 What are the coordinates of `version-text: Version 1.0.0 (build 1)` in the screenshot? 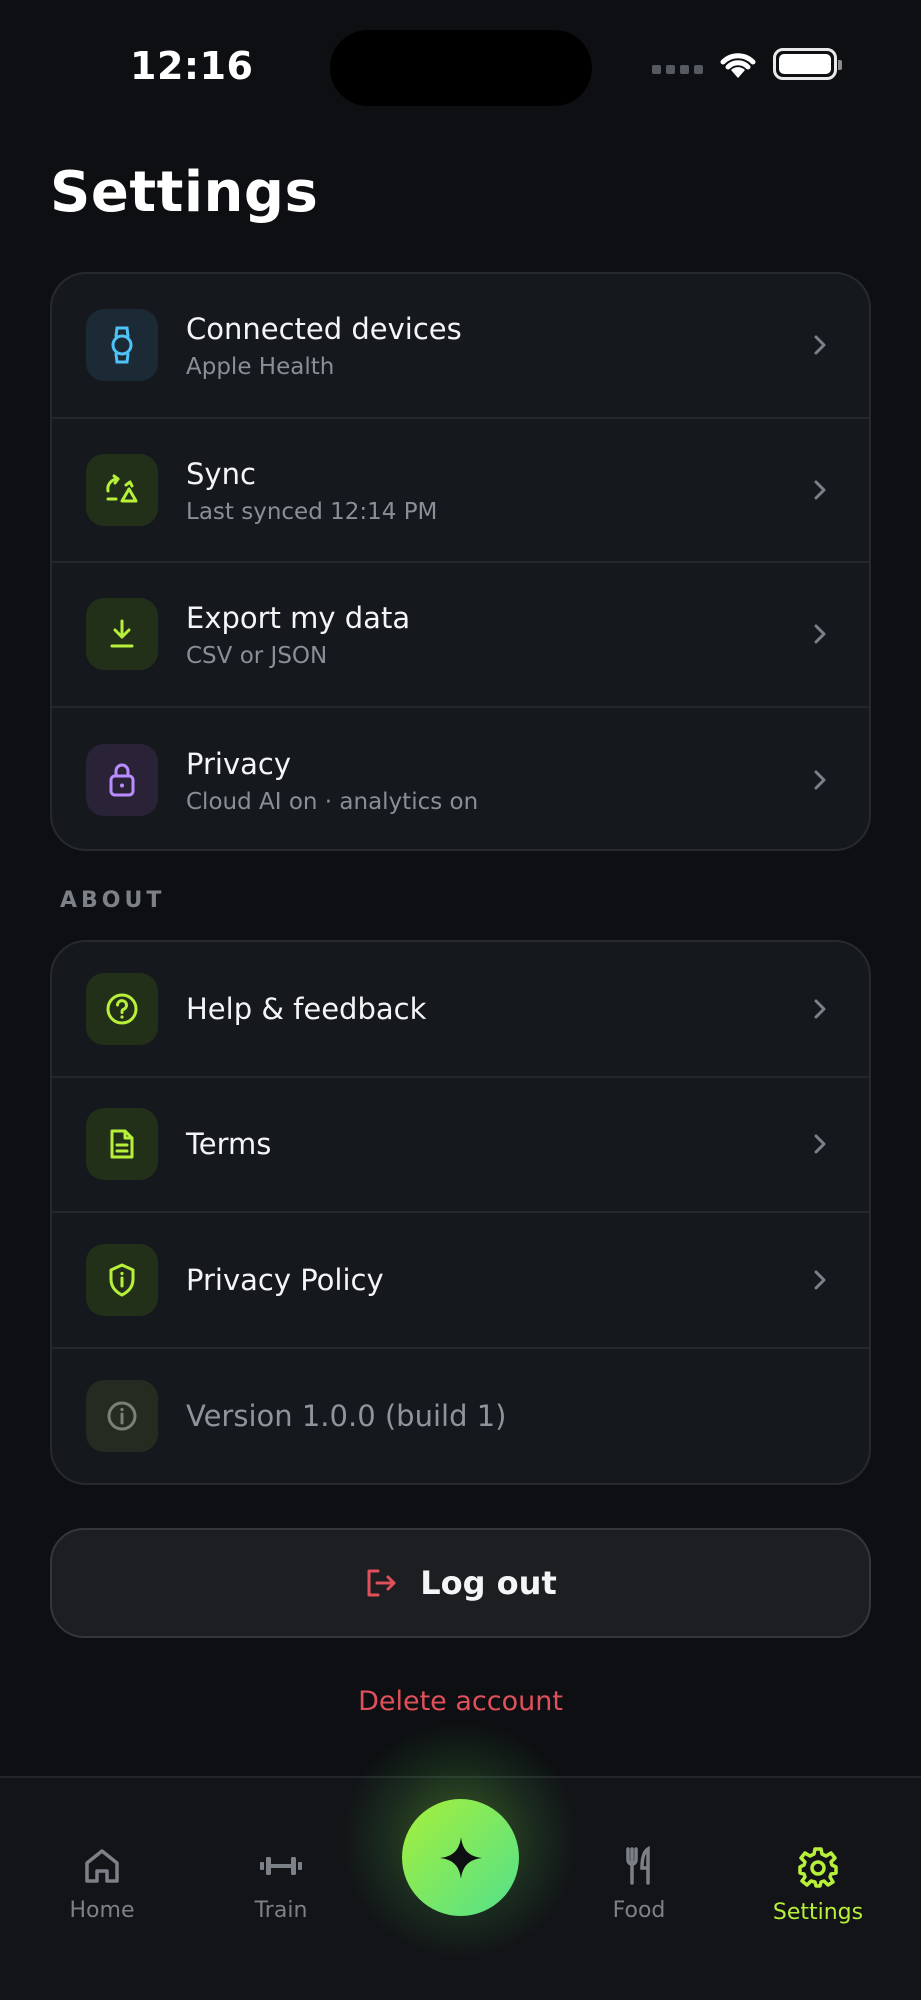 It's located at (346, 1416).